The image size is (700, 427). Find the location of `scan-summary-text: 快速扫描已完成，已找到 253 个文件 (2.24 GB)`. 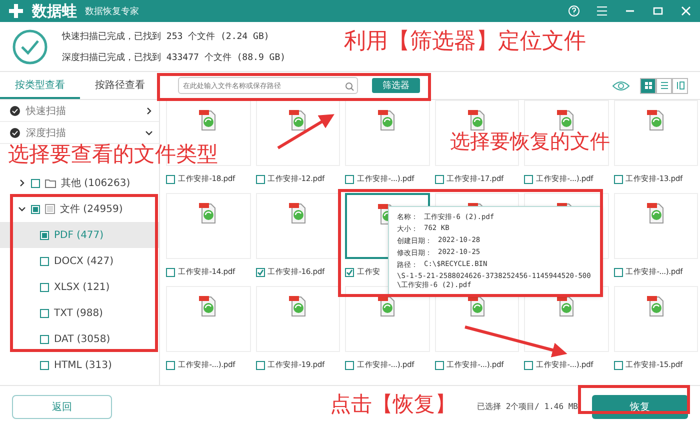

scan-summary-text: 快速扫描已完成，已找到 253 个文件 (2.24 GB) is located at coordinates (166, 36).